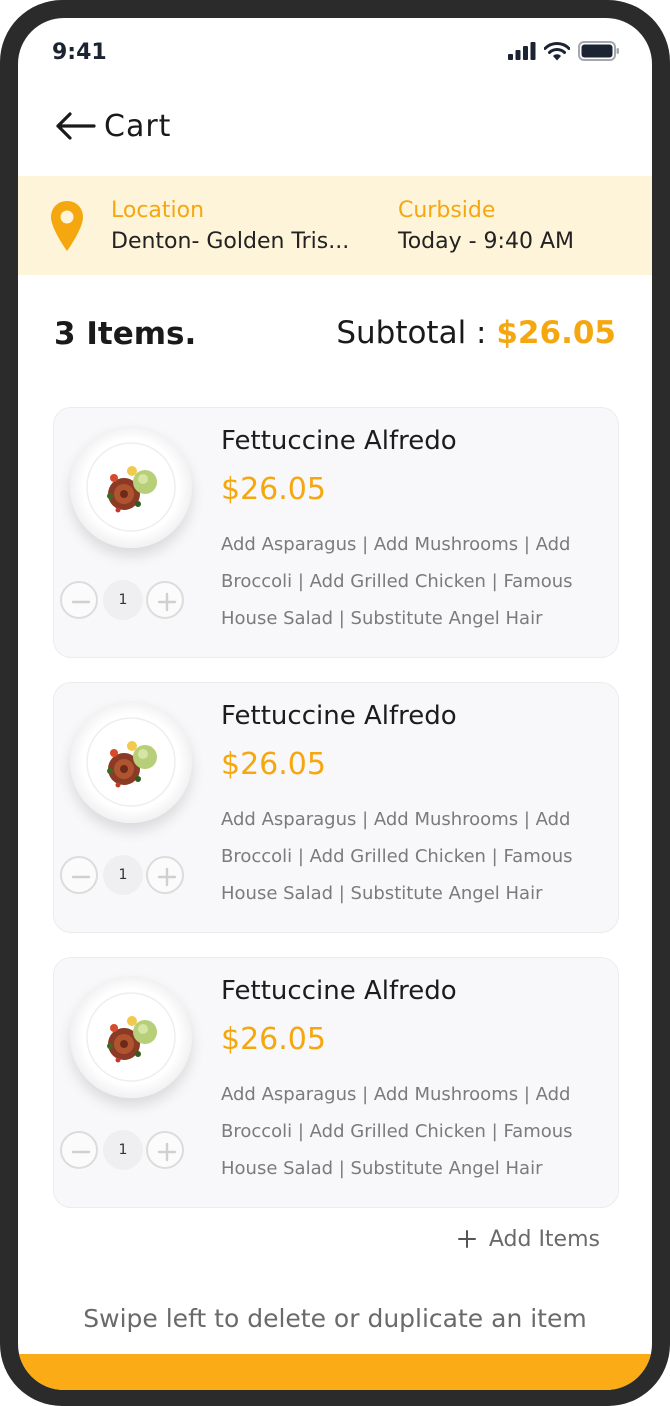  Describe the element at coordinates (522, 51) in the screenshot. I see `signal-icon` at that location.